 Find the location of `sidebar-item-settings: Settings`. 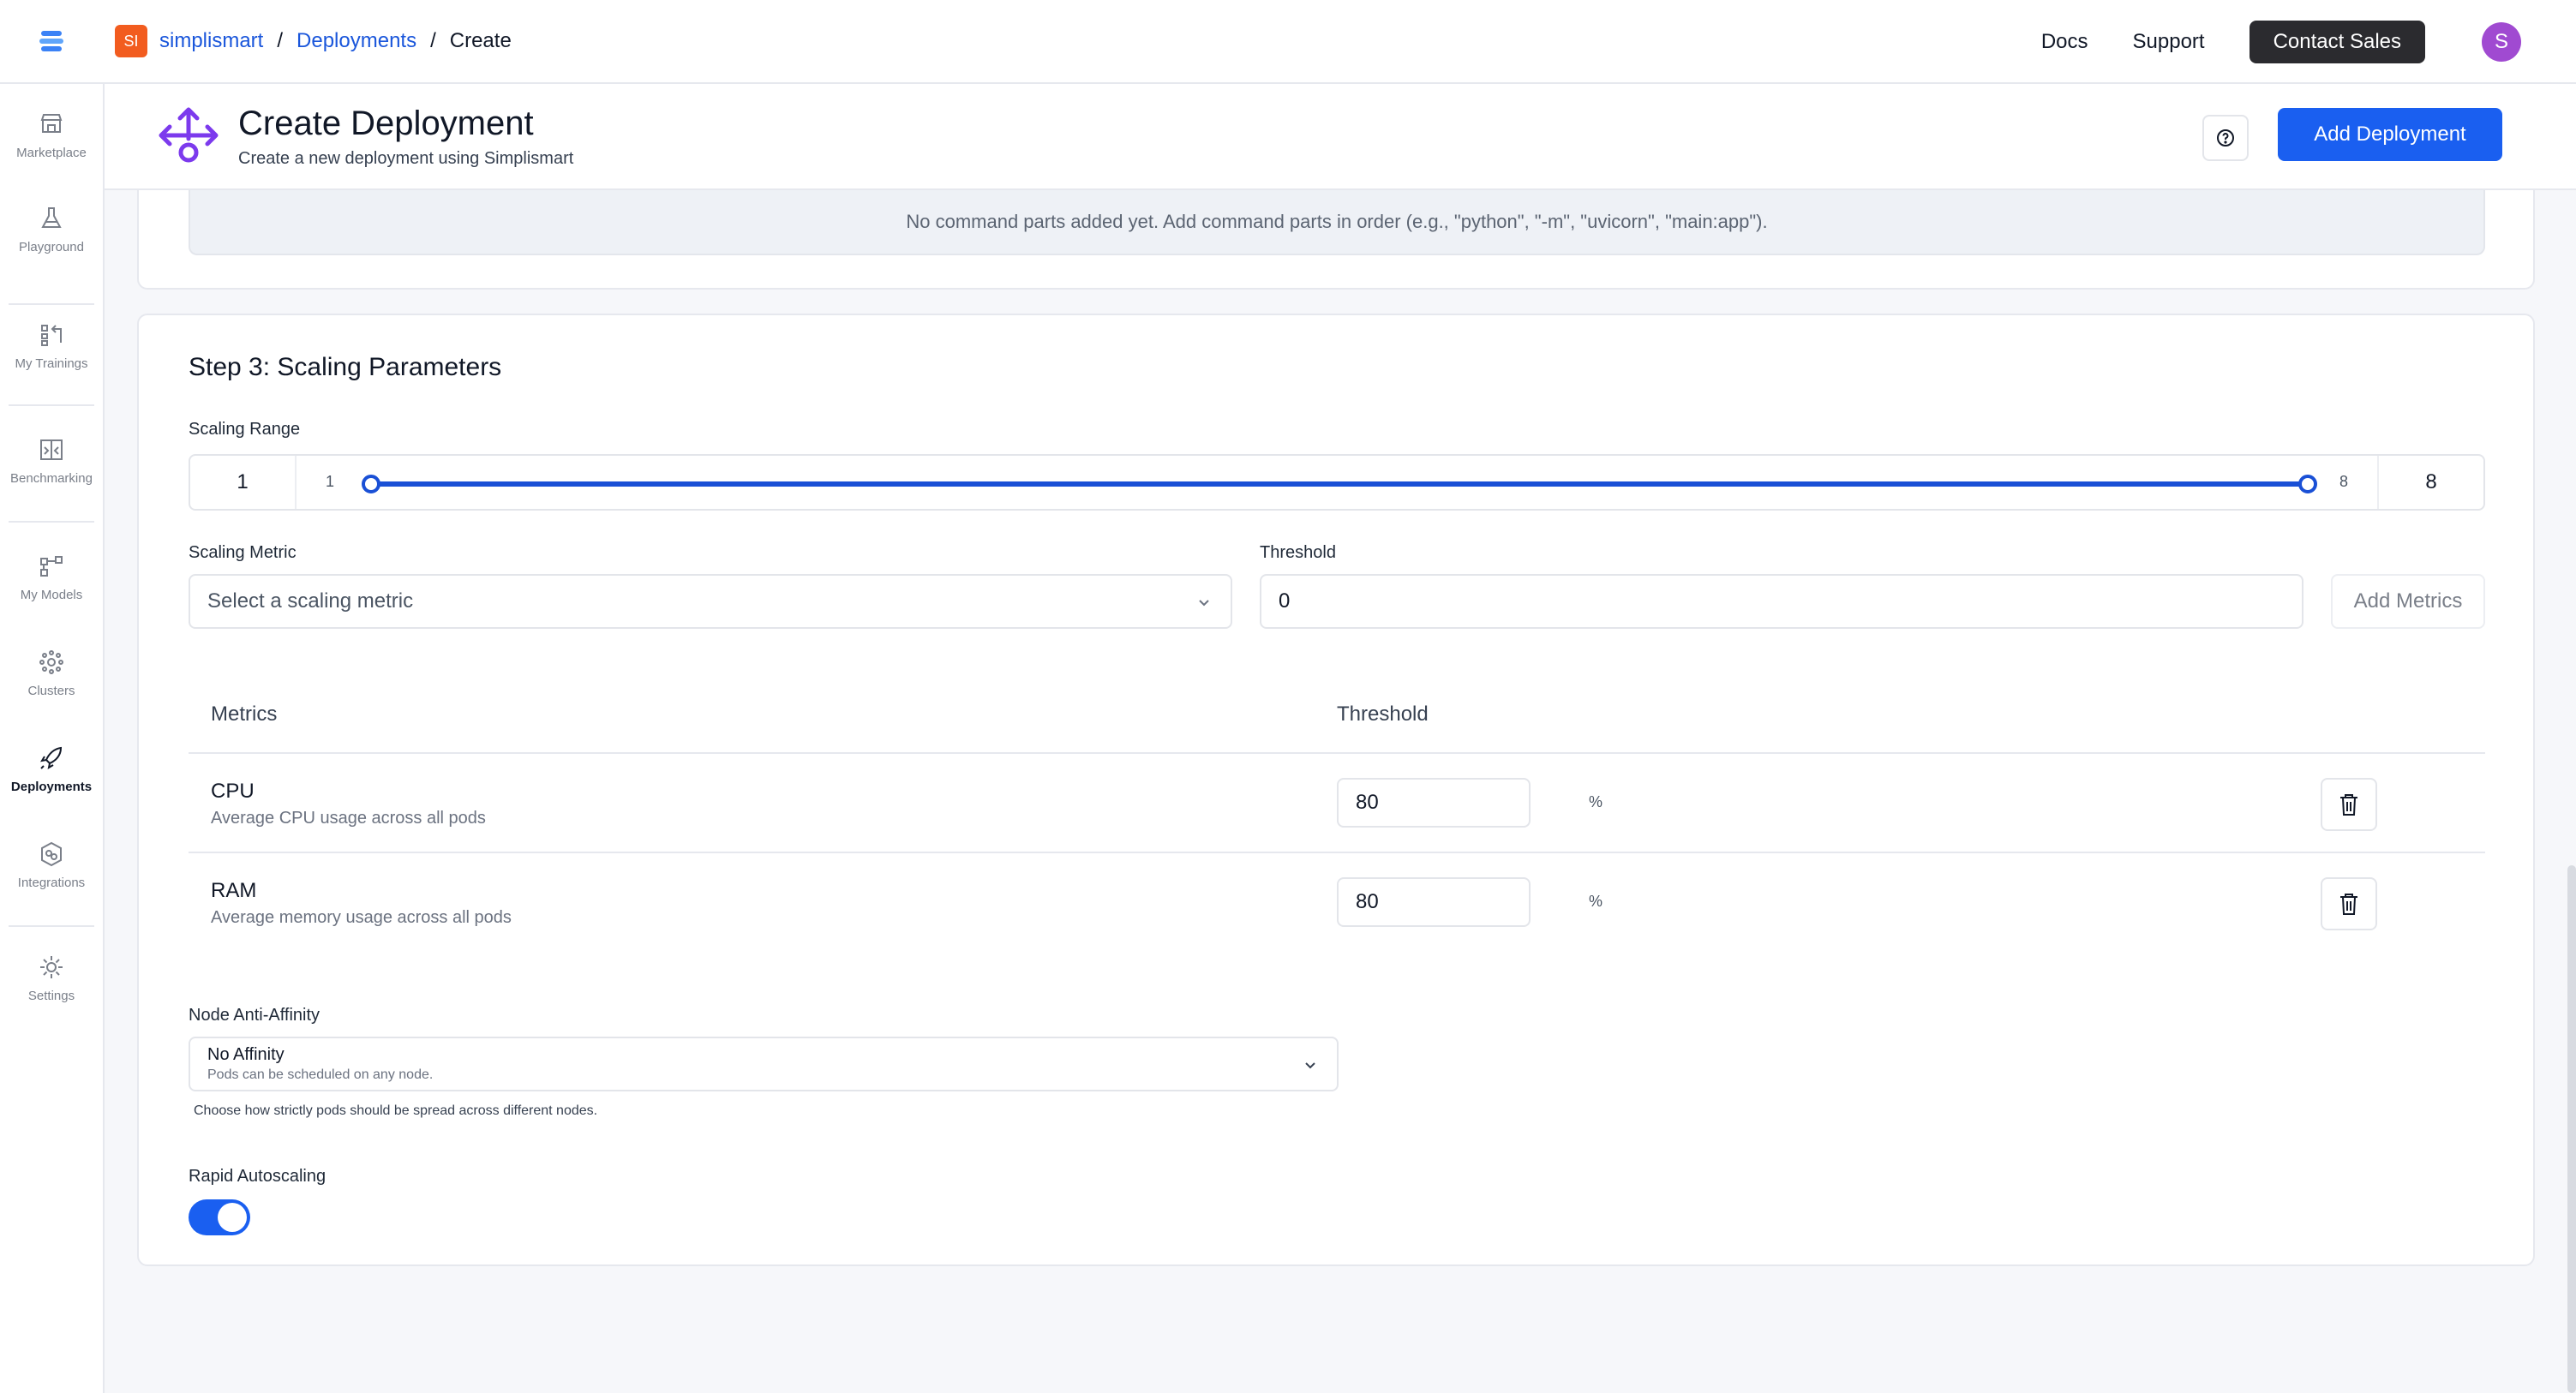

sidebar-item-settings: Settings is located at coordinates (51, 978).